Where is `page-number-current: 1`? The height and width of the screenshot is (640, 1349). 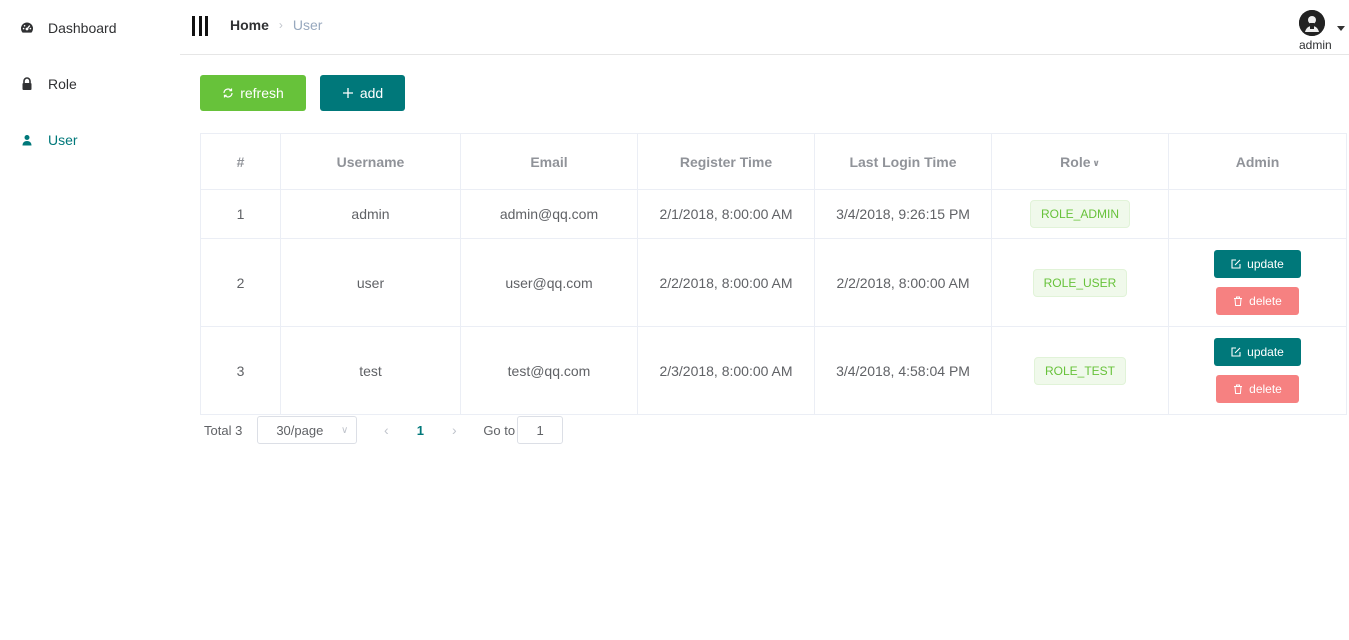
page-number-current: 1 is located at coordinates (420, 430).